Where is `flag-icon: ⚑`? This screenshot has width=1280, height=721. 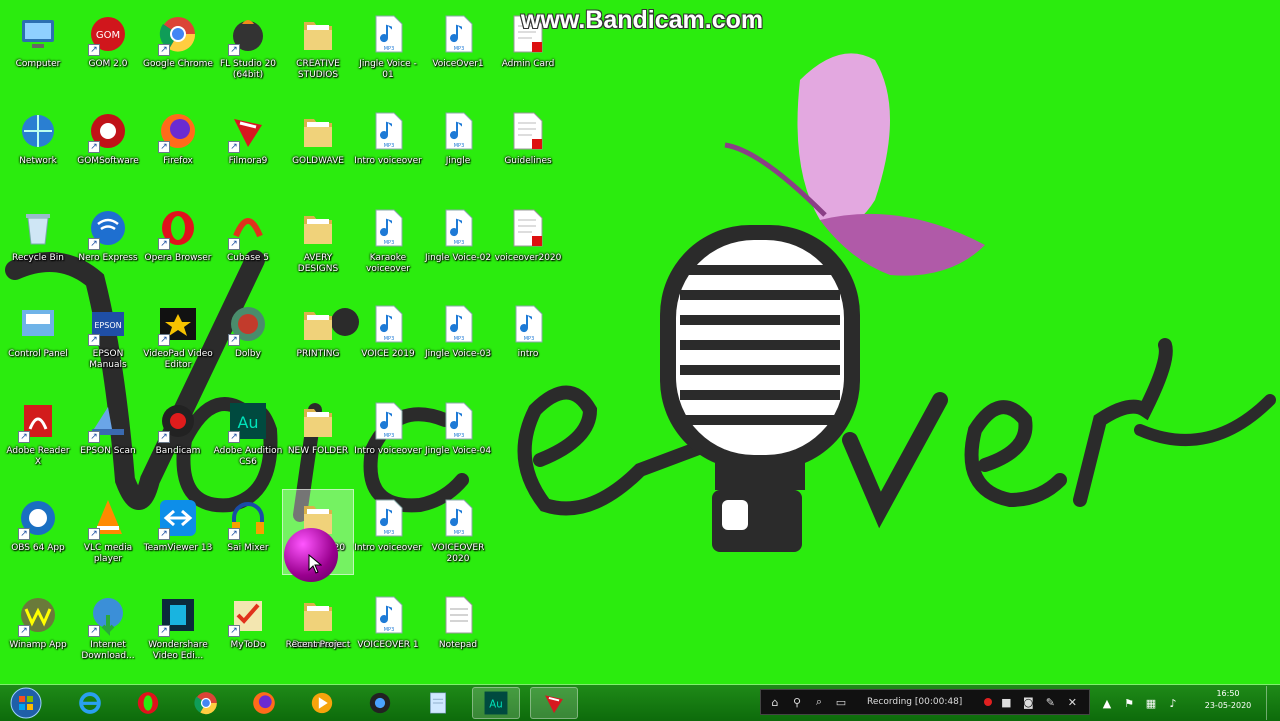 flag-icon: ⚑ is located at coordinates (1129, 703).